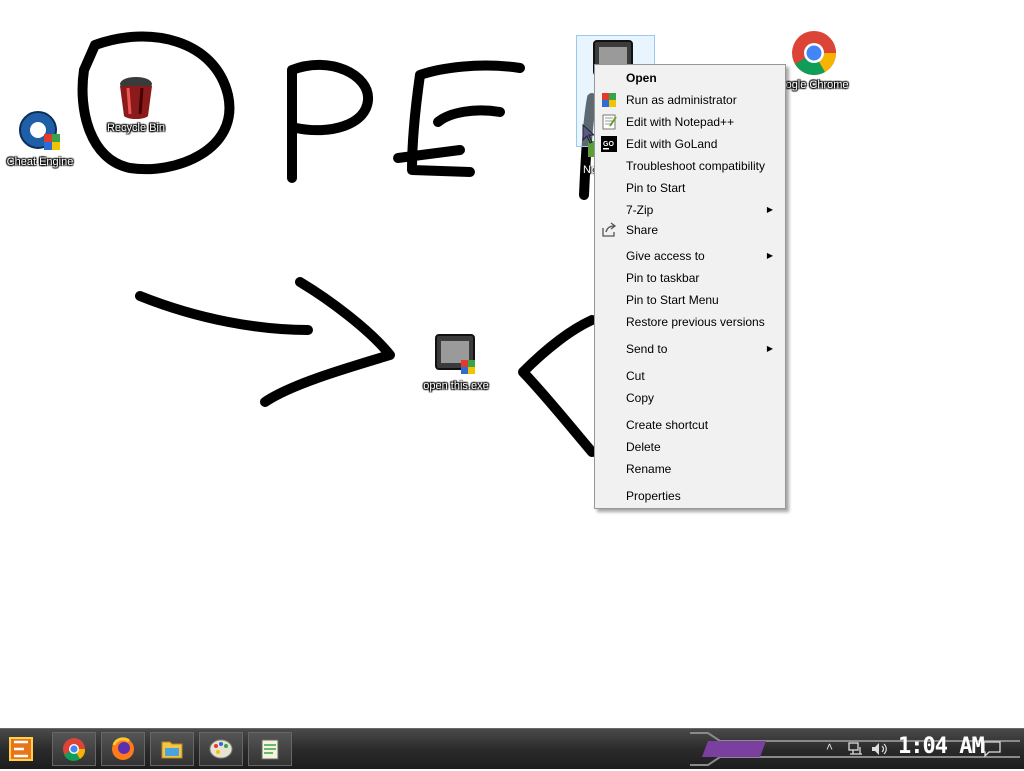 This screenshot has height=771, width=1024. I want to click on taskbar-firefox-button, so click(123, 749).